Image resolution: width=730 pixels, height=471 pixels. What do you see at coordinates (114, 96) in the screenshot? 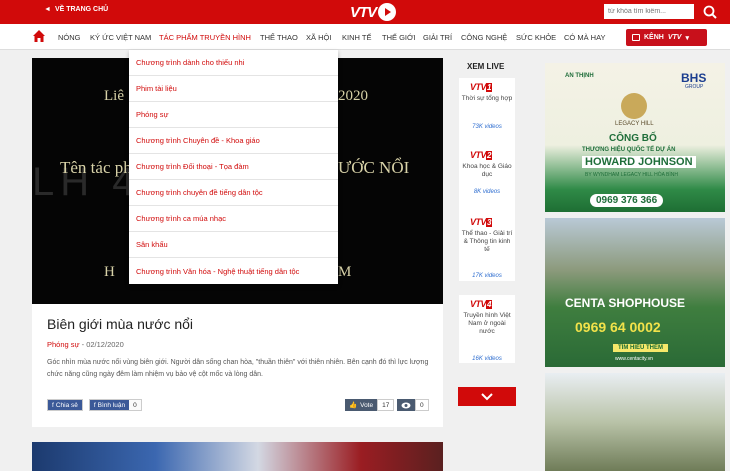
I see `video-line1-left: Liê` at bounding box center [114, 96].